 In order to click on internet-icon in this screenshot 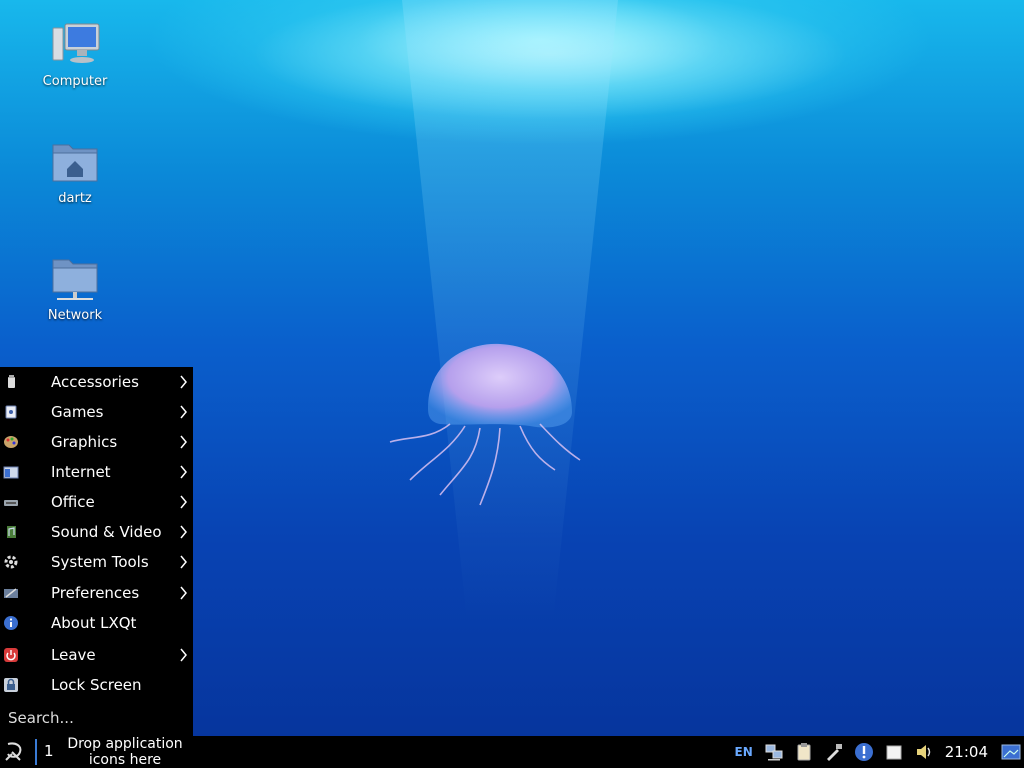, I will do `click(11, 472)`.